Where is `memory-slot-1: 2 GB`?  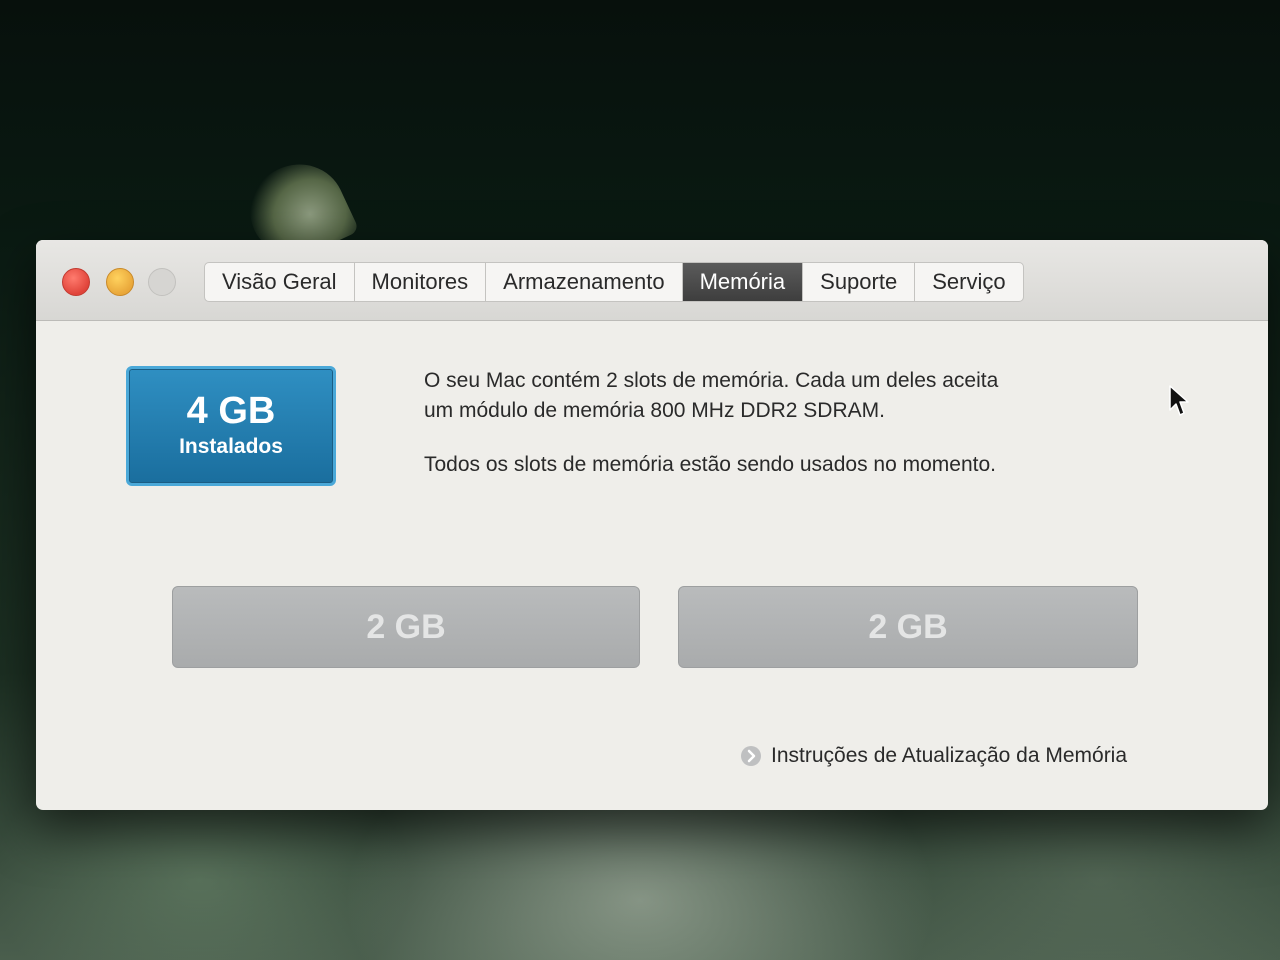
memory-slot-1: 2 GB is located at coordinates (406, 627).